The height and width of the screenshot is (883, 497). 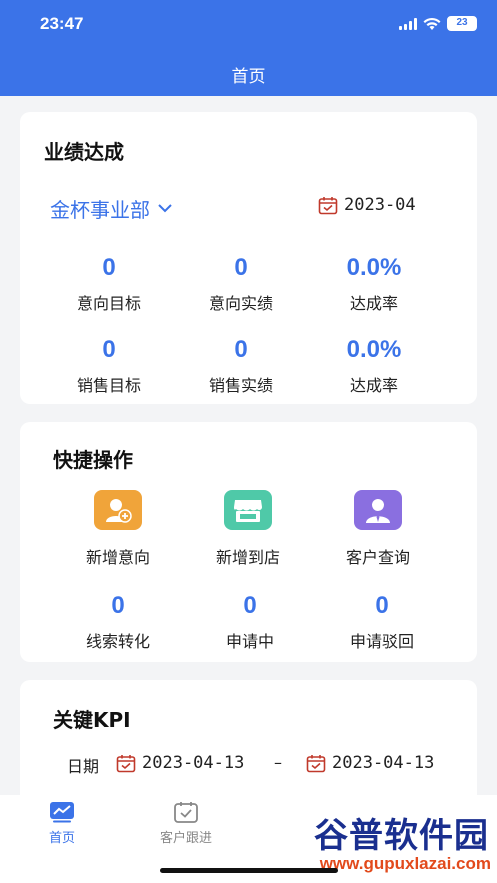 What do you see at coordinates (93, 460) in the screenshot?
I see `quick-actions-title: 快捷操作` at bounding box center [93, 460].